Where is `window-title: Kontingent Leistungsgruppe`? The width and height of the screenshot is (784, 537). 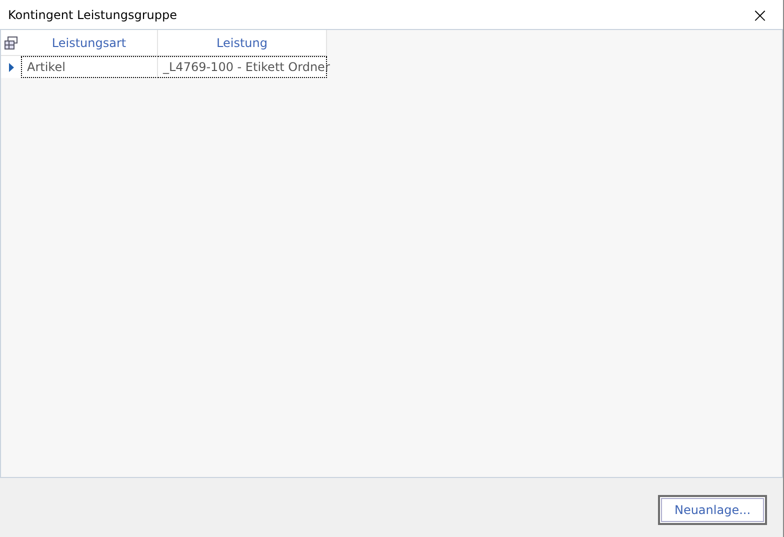
window-title: Kontingent Leistungsgruppe is located at coordinates (92, 15).